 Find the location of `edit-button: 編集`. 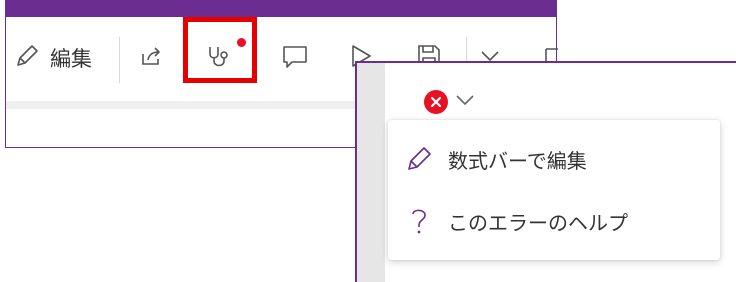

edit-button: 編集 is located at coordinates (53, 58).